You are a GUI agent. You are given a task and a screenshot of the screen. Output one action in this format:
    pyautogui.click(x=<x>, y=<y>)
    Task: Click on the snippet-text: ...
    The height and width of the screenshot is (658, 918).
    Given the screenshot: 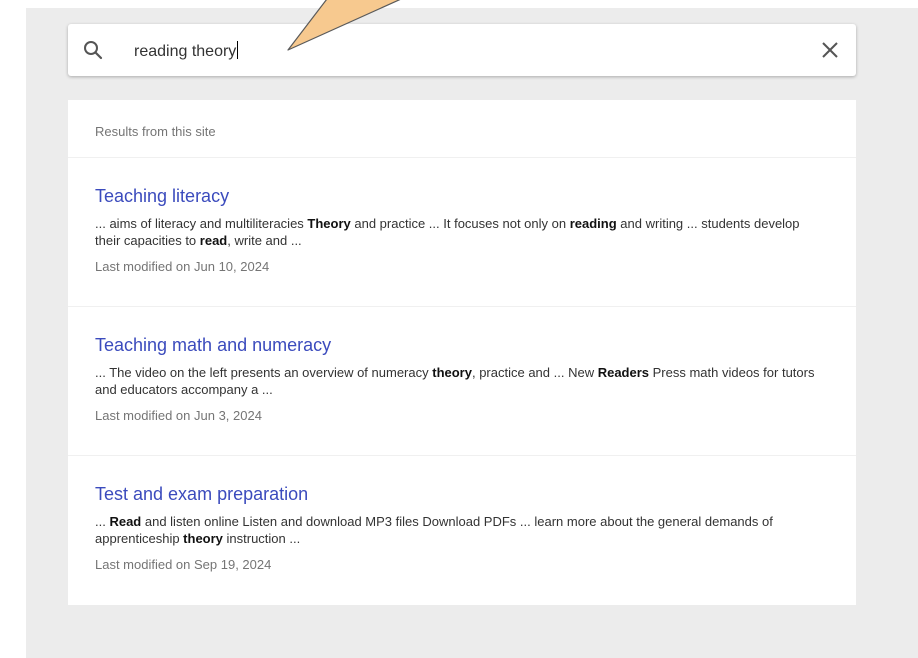 What is the action you would take?
    pyautogui.click(x=102, y=521)
    